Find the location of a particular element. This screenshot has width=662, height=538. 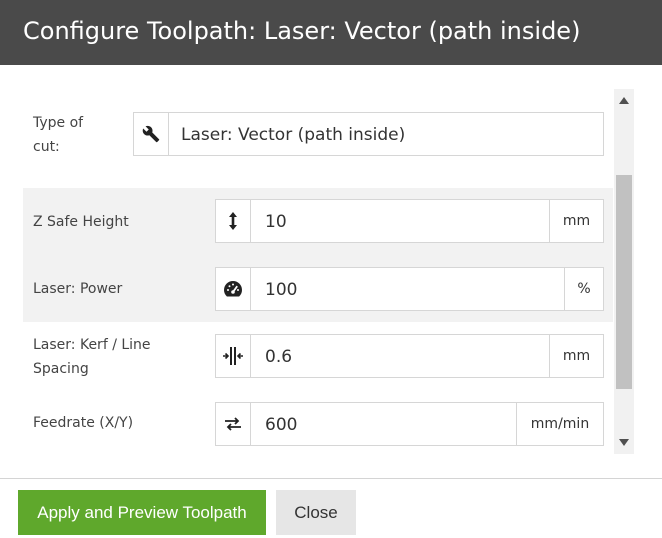

feedrate-unit: mm/min is located at coordinates (559, 424).